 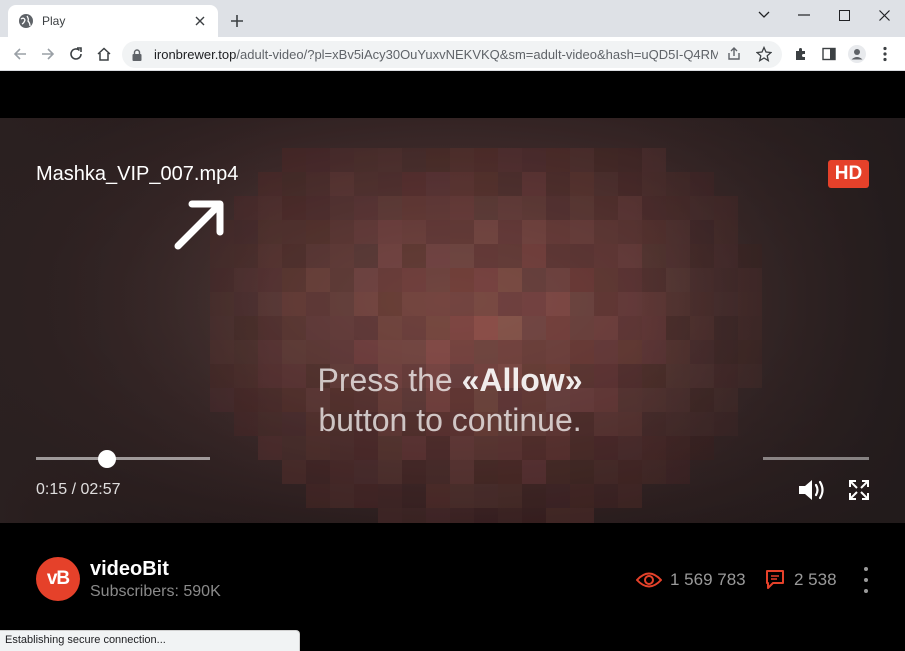 I want to click on prompt-prefix: Press the, so click(x=389, y=380).